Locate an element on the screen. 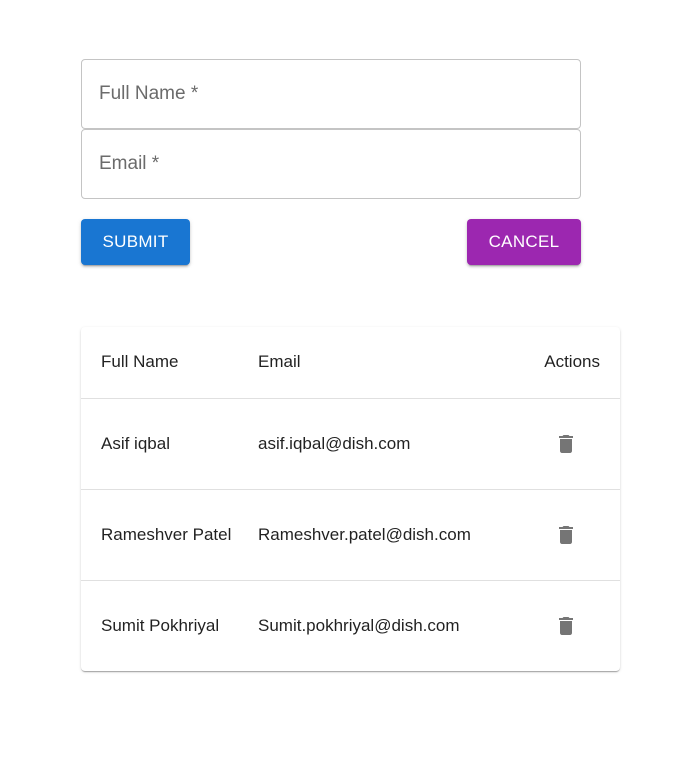 The image size is (691, 779). table-row: Rameshver Patel Rameshver.patel@dish.com is located at coordinates (350, 534).